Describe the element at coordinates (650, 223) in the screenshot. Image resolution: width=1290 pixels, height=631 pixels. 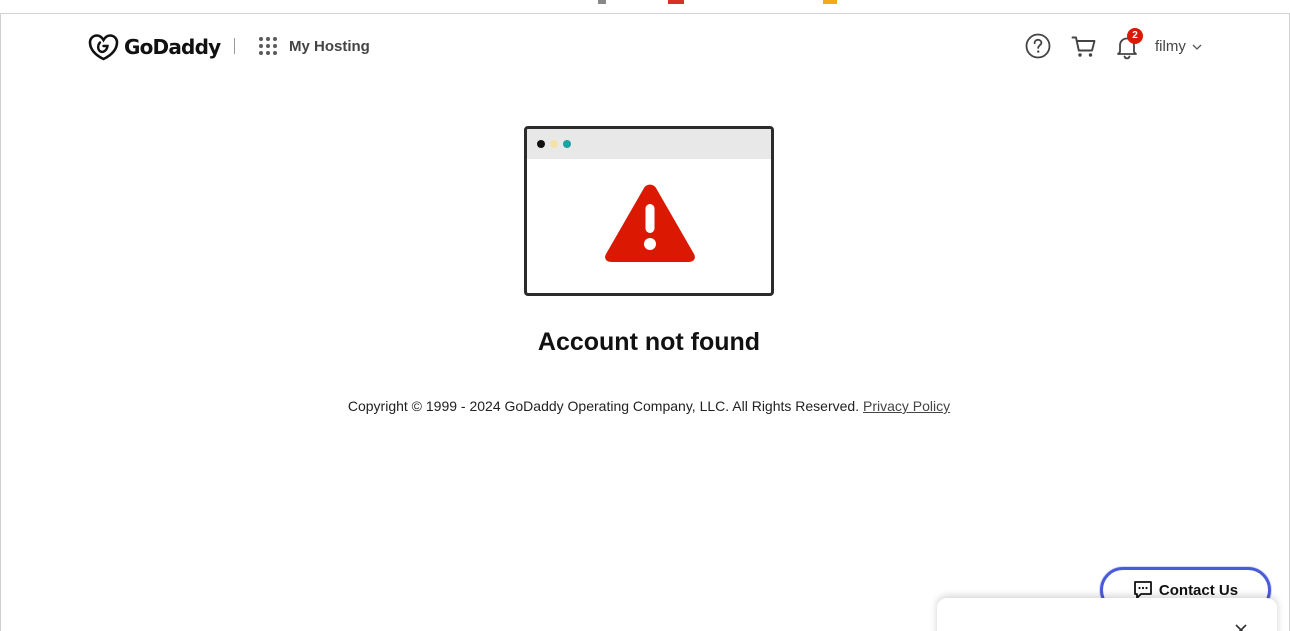
I see `warning-icon` at that location.